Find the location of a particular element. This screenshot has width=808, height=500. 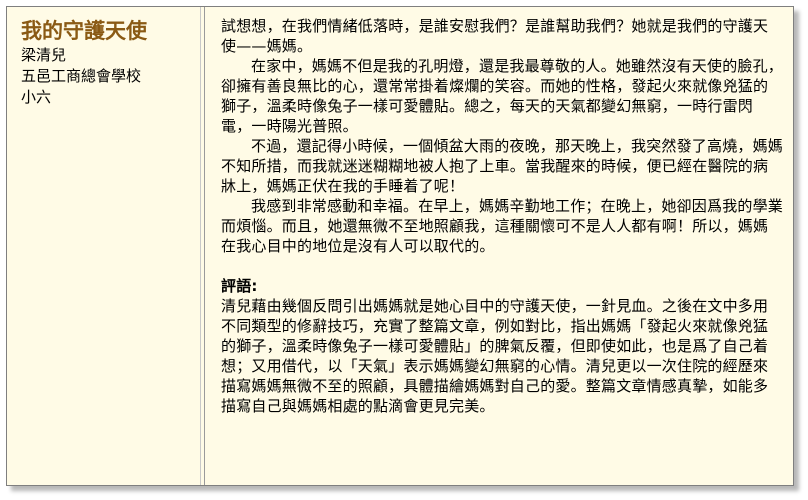

school-name: 五邑工商總會學校 is located at coordinates (81, 76).